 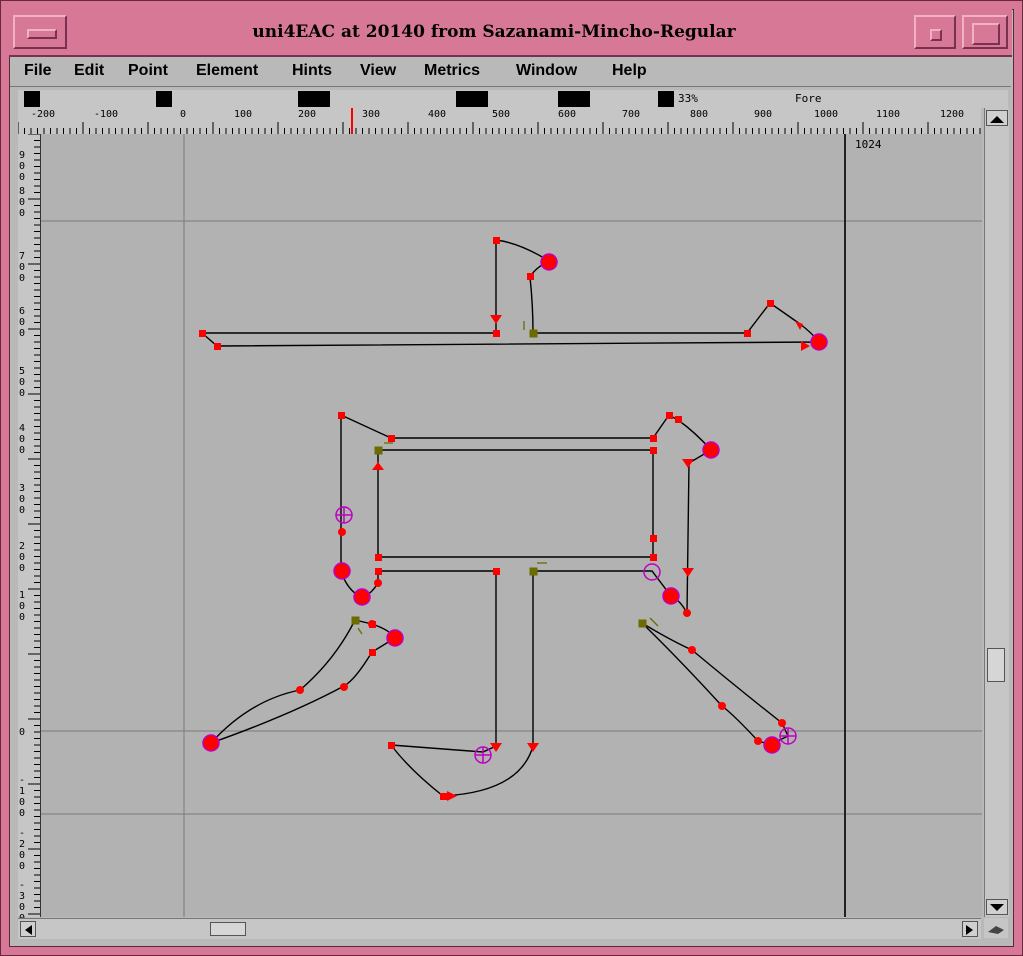 What do you see at coordinates (227, 71) in the screenshot?
I see `menu-element: Element` at bounding box center [227, 71].